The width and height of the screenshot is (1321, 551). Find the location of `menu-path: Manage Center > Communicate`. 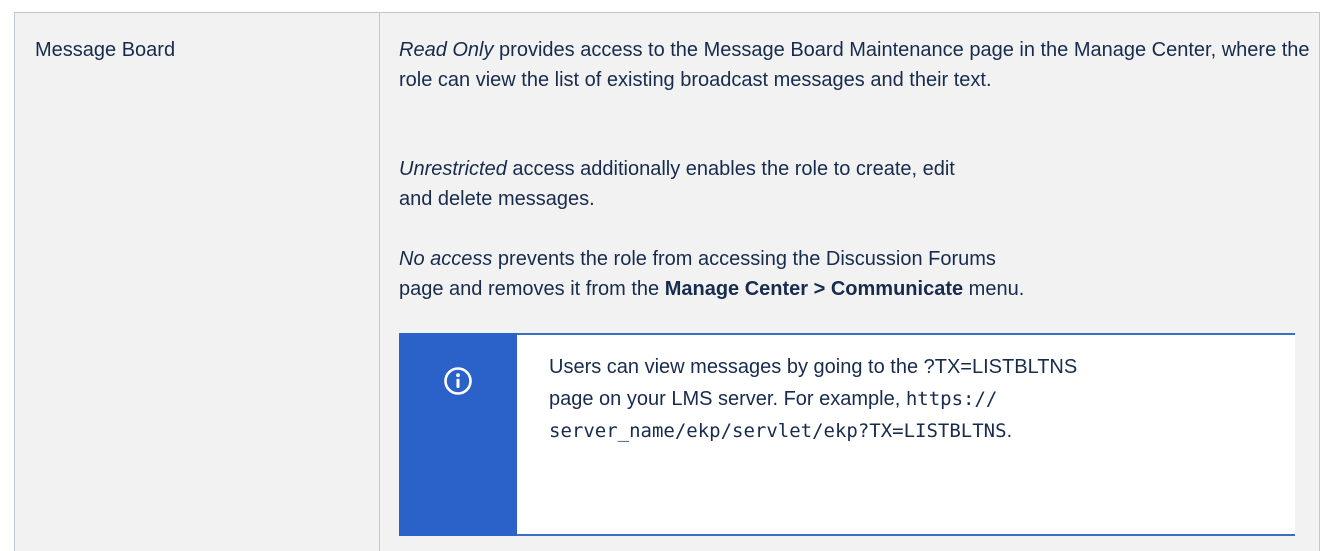

menu-path: Manage Center > Communicate is located at coordinates (814, 289).